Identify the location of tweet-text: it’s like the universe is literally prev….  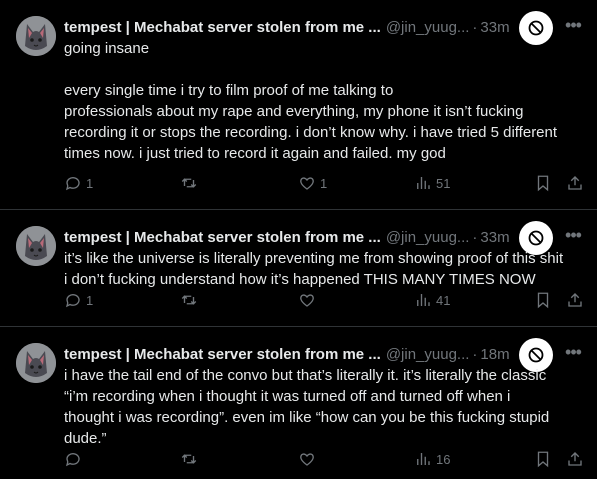
(314, 269).